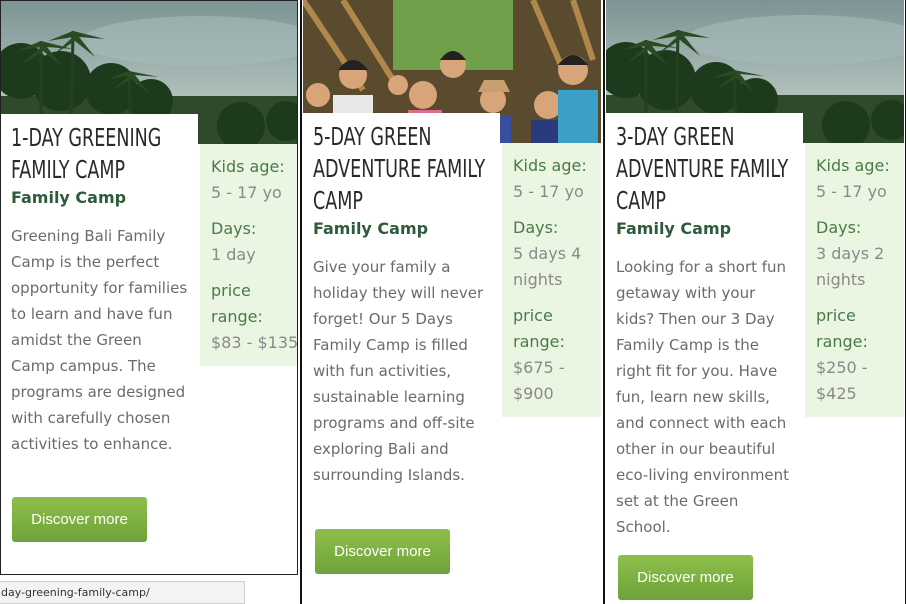 This screenshot has width=910, height=604. What do you see at coordinates (539, 380) in the screenshot?
I see `price-value: $675 - $900` at bounding box center [539, 380].